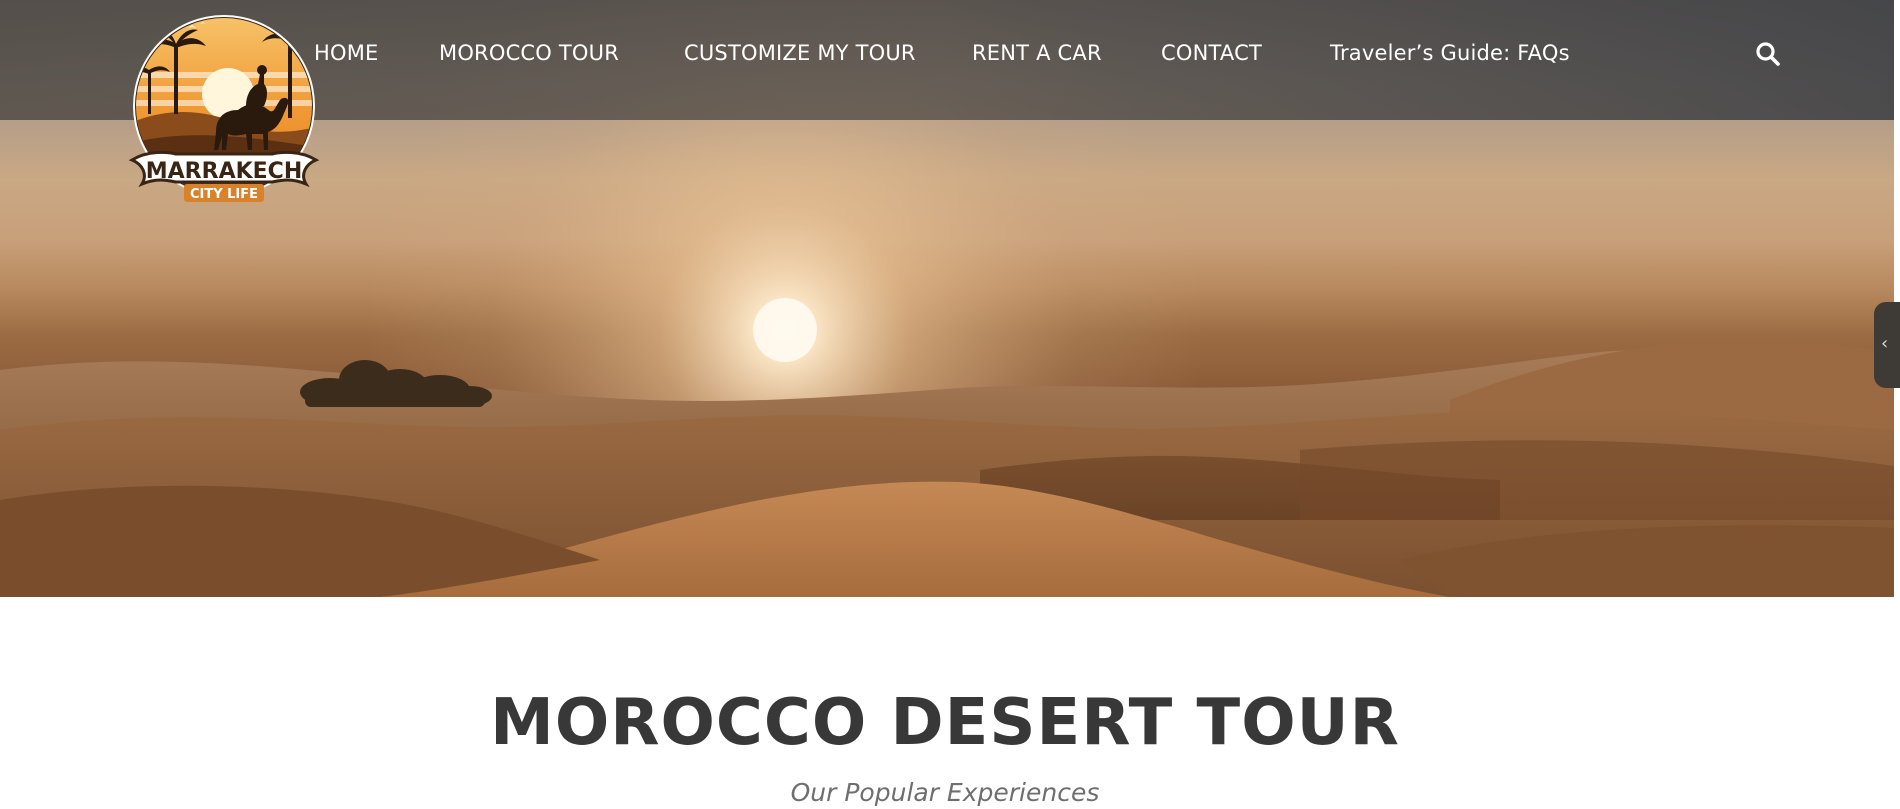  I want to click on nav-contact: CONTACT, so click(1211, 53).